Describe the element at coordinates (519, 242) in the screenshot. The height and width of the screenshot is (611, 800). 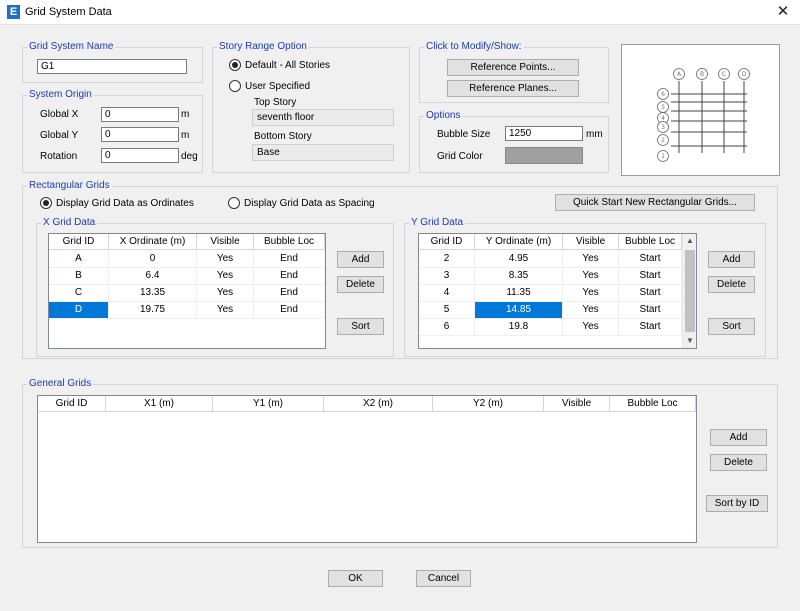
I see `y-col-ordinate: Y Ordinate (m)` at that location.